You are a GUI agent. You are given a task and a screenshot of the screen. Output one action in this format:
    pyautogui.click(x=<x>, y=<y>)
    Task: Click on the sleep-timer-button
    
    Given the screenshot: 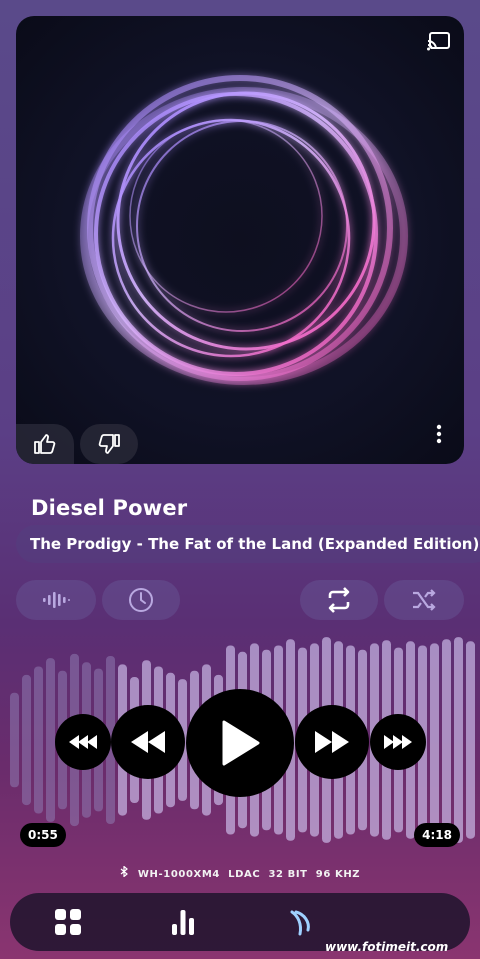 What is the action you would take?
    pyautogui.click(x=141, y=600)
    